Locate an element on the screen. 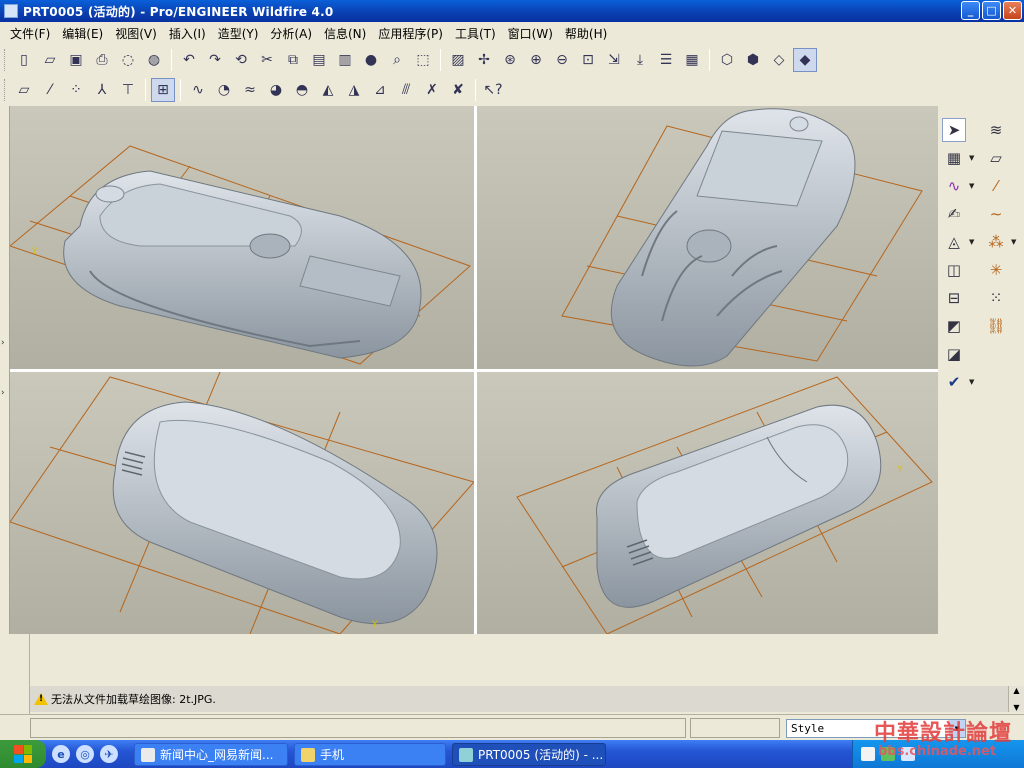 This screenshot has height=768, width=1024. sketch-grid-icon: ⊞ is located at coordinates (163, 90).